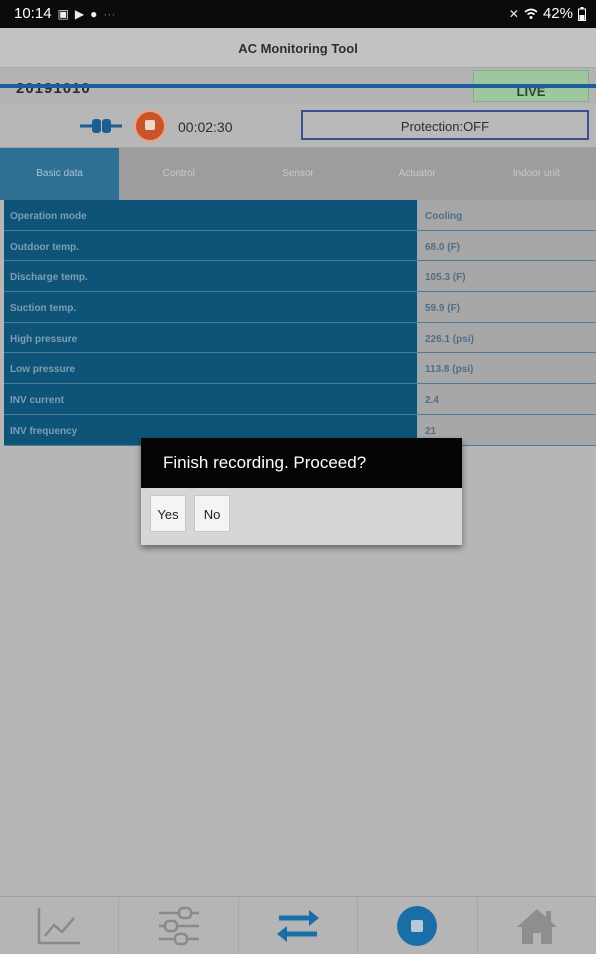 Image resolution: width=596 pixels, height=954 pixels. I want to click on table-row: Discharge temp. 105.3 (F), so click(300, 277).